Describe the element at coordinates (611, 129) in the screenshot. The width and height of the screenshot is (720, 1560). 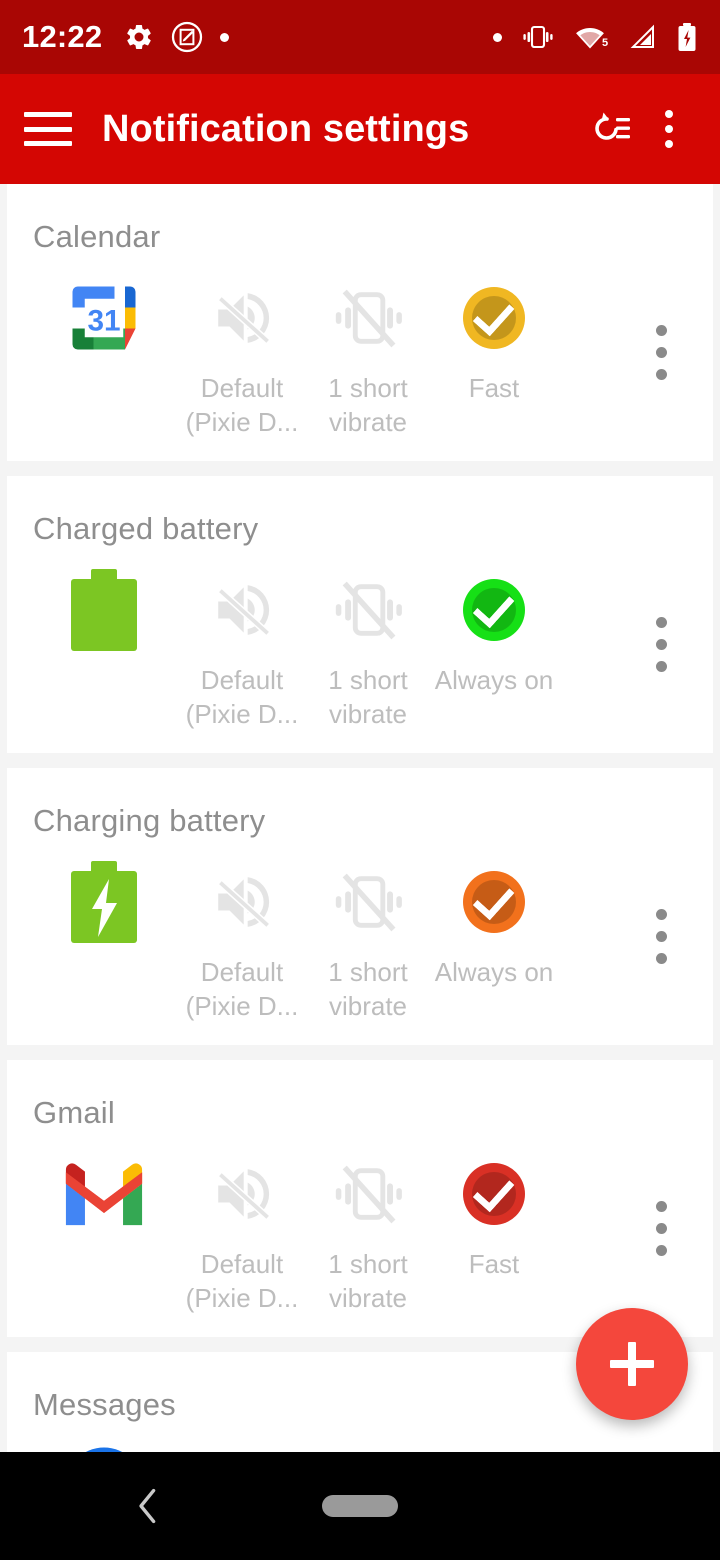
I see `refresh-list-icon` at that location.